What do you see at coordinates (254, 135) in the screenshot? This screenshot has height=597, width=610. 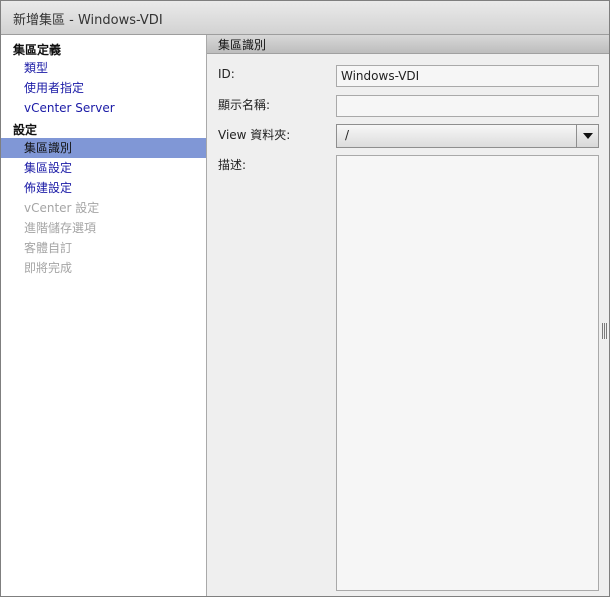 I see `view-folder-label: View 資料夾:` at bounding box center [254, 135].